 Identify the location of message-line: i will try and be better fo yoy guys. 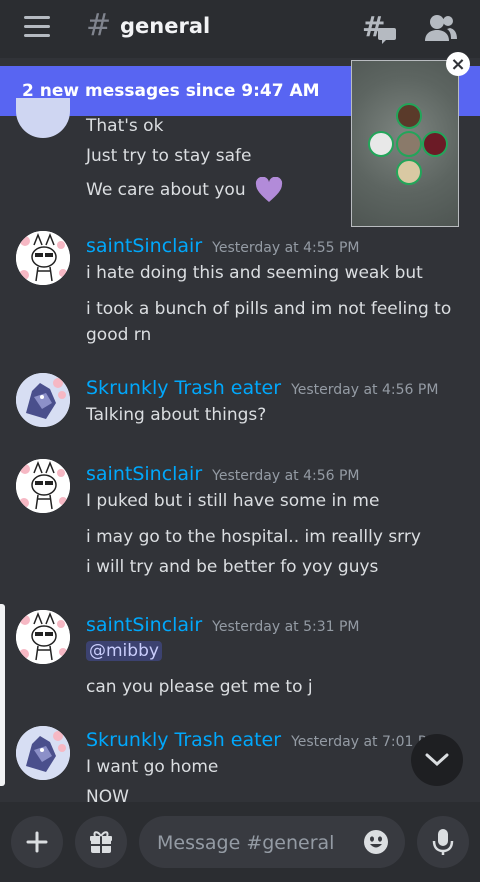
(232, 567).